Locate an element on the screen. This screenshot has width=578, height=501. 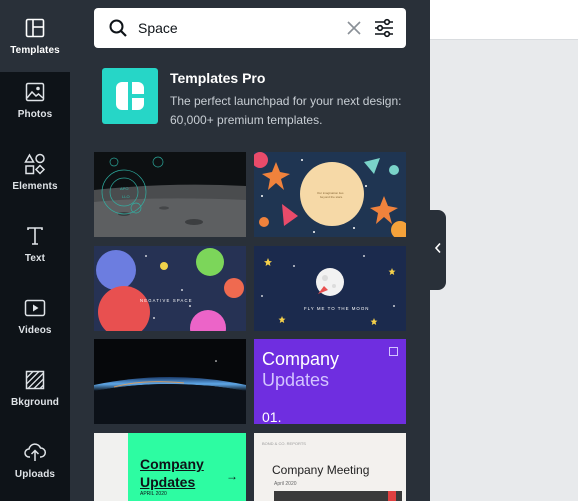
svg-text: FLY ME TO THE MOON is located at coordinates (336, 308).